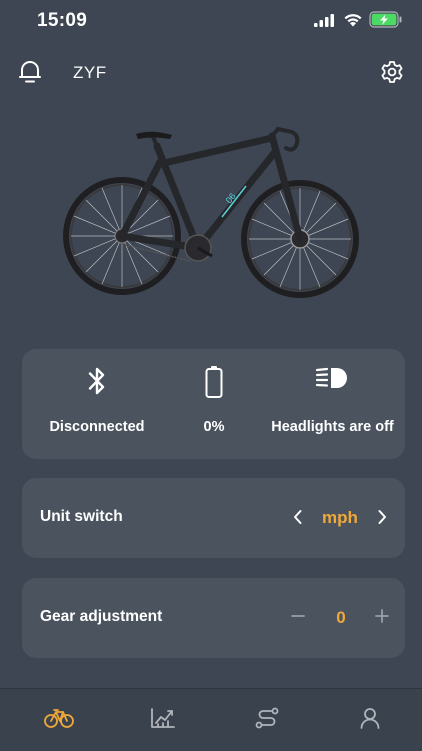 The width and height of the screenshot is (422, 751). Describe the element at coordinates (331, 377) in the screenshot. I see `headlight-icon` at that location.